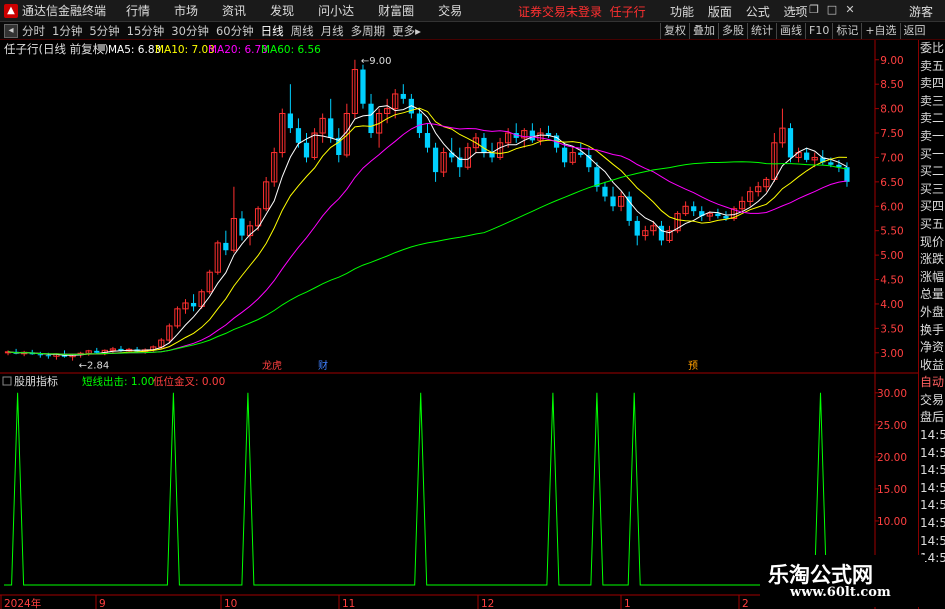  What do you see at coordinates (118, 381) in the screenshot?
I see `indicator-line1: 短线出击: 1.00` at bounding box center [118, 381].